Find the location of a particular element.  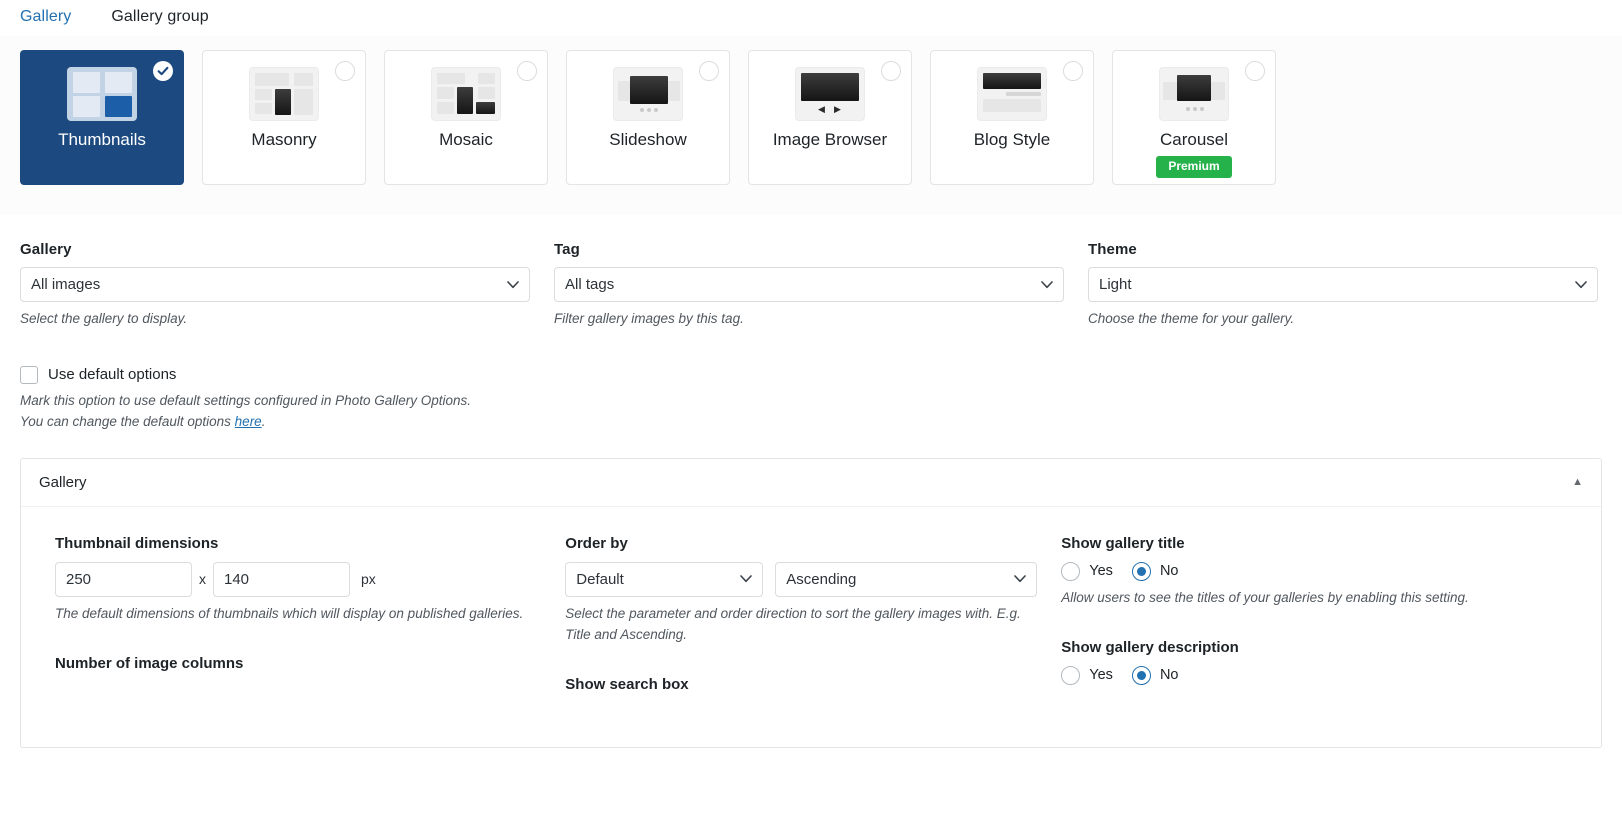

show-gallery-title-radios: Yes No is located at coordinates (1314, 571).